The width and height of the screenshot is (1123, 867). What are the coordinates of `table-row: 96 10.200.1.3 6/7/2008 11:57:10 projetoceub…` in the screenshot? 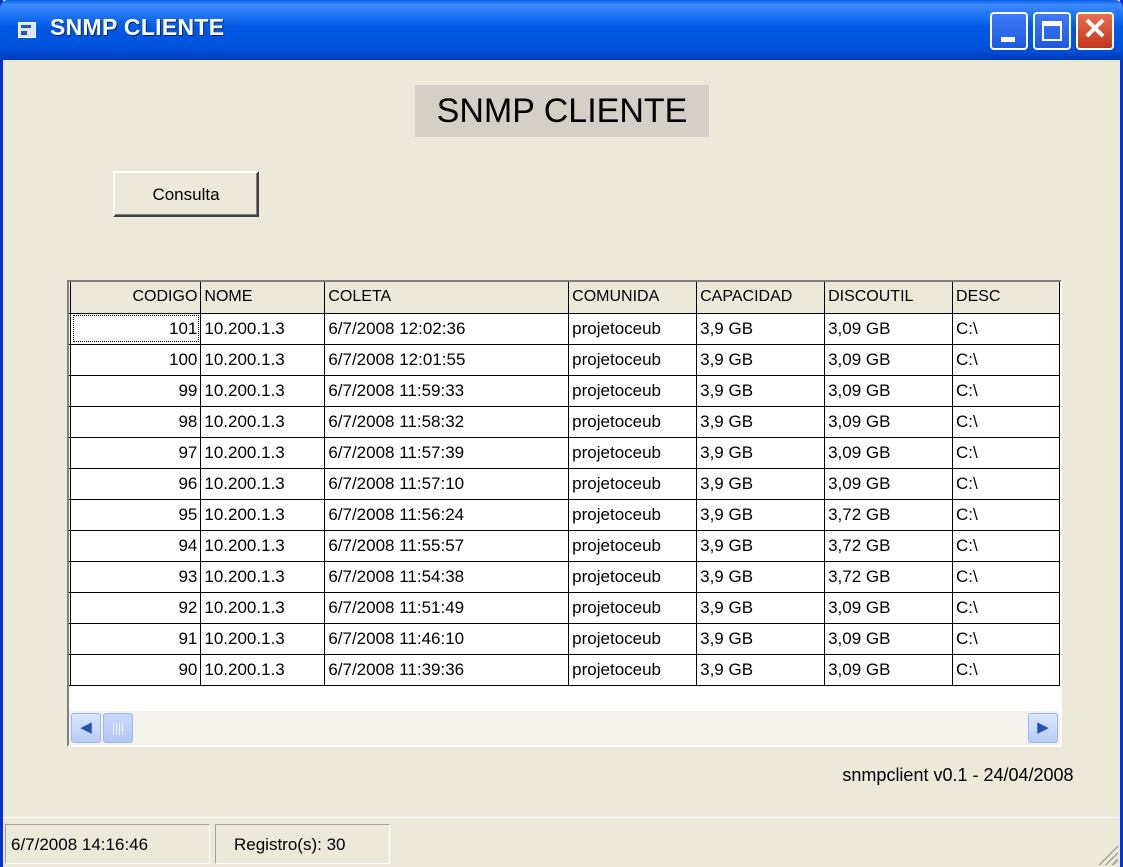 It's located at (564, 484).